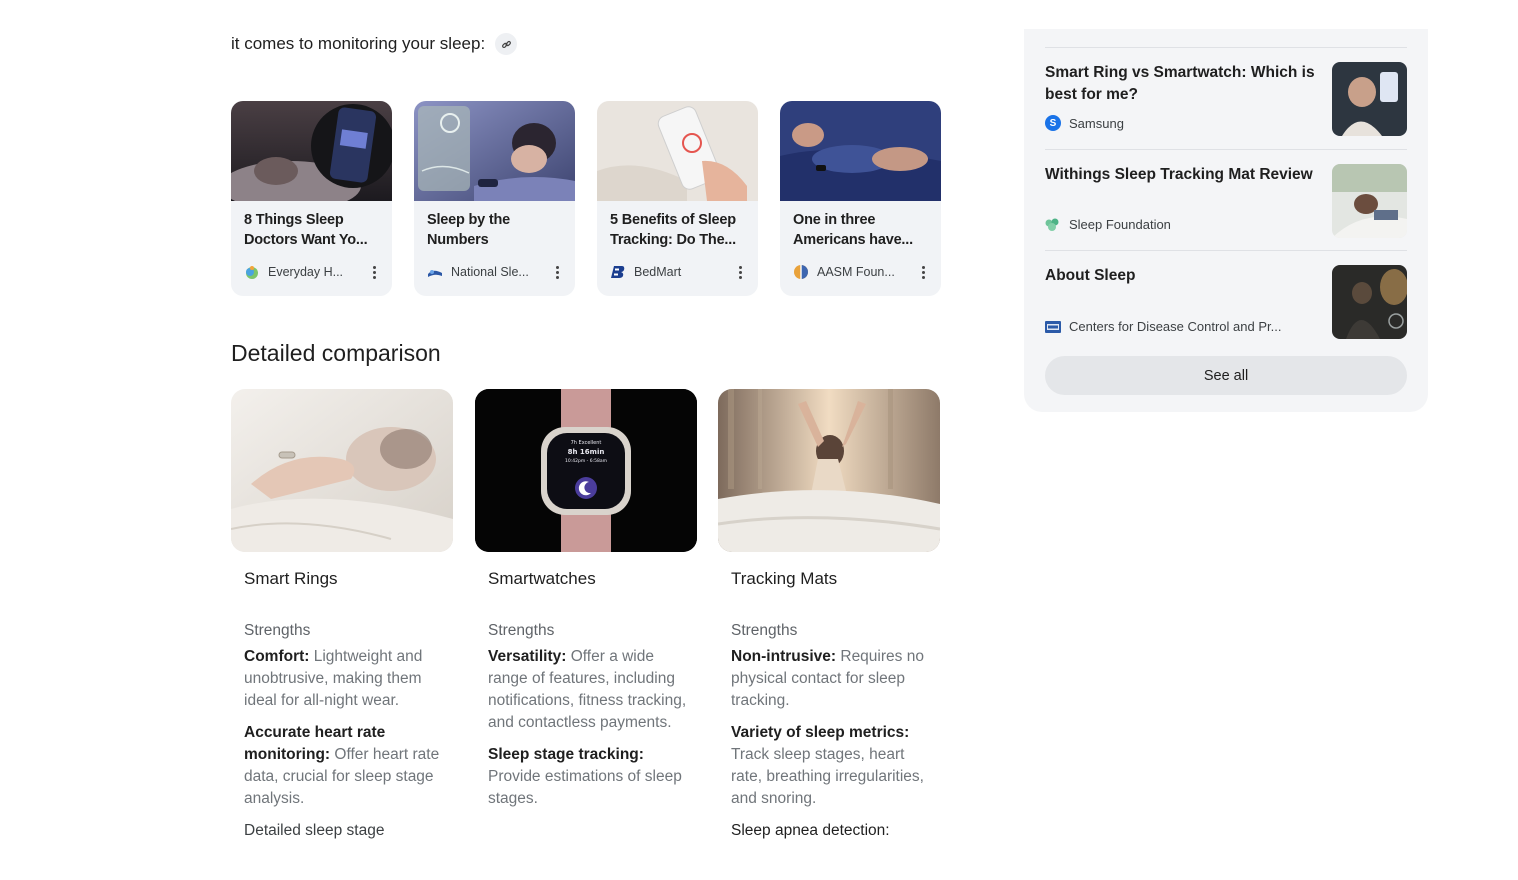 The height and width of the screenshot is (880, 1518). I want to click on card-source: BedMart, so click(680, 272).